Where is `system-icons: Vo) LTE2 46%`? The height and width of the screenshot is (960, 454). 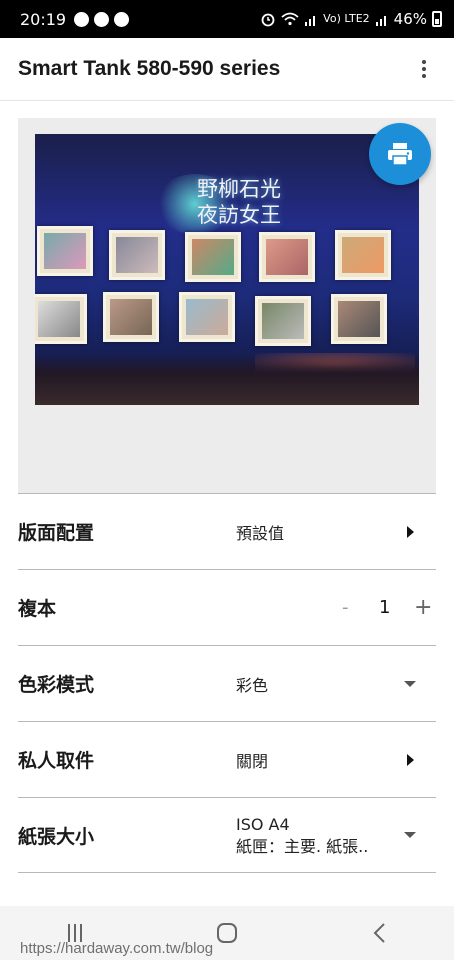
system-icons: Vo) LTE2 46% is located at coordinates (351, 19).